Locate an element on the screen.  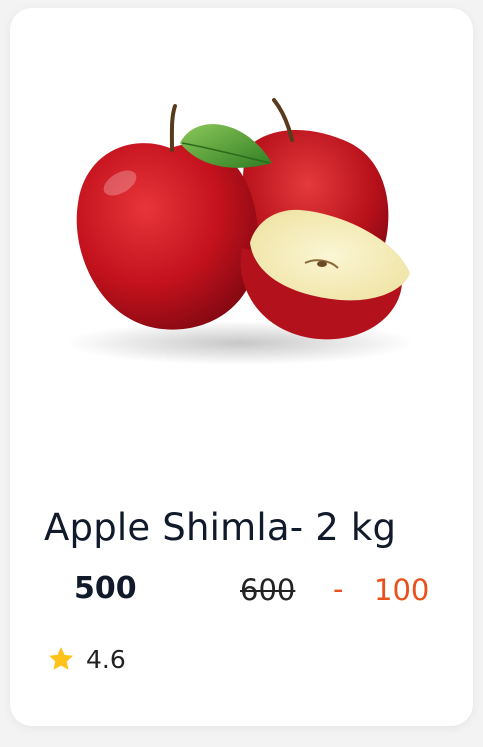
rating: 4.6 is located at coordinates (86, 659).